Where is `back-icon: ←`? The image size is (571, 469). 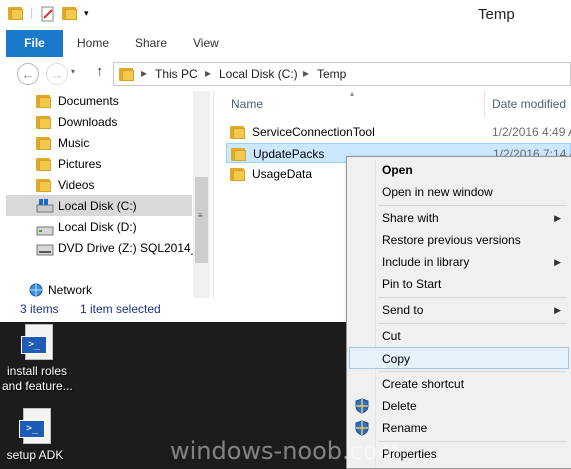 back-icon: ← is located at coordinates (28, 74).